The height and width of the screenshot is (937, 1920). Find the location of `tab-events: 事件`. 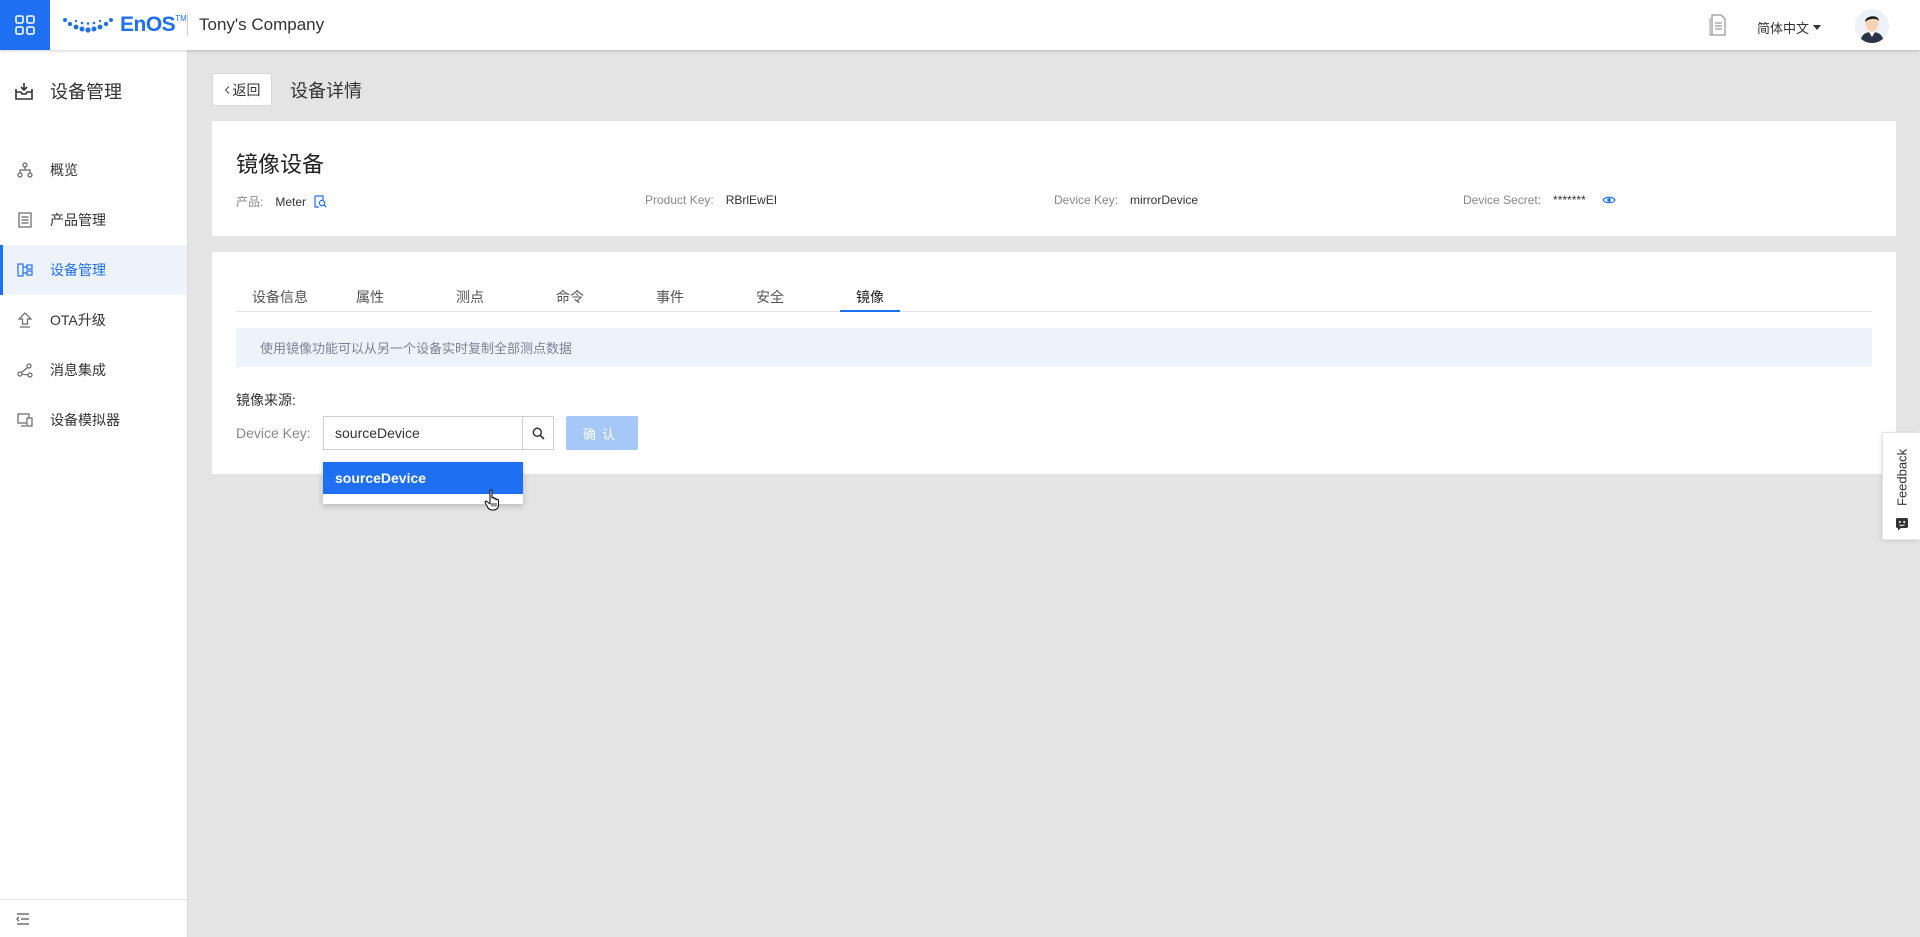

tab-events: 事件 is located at coordinates (670, 299).